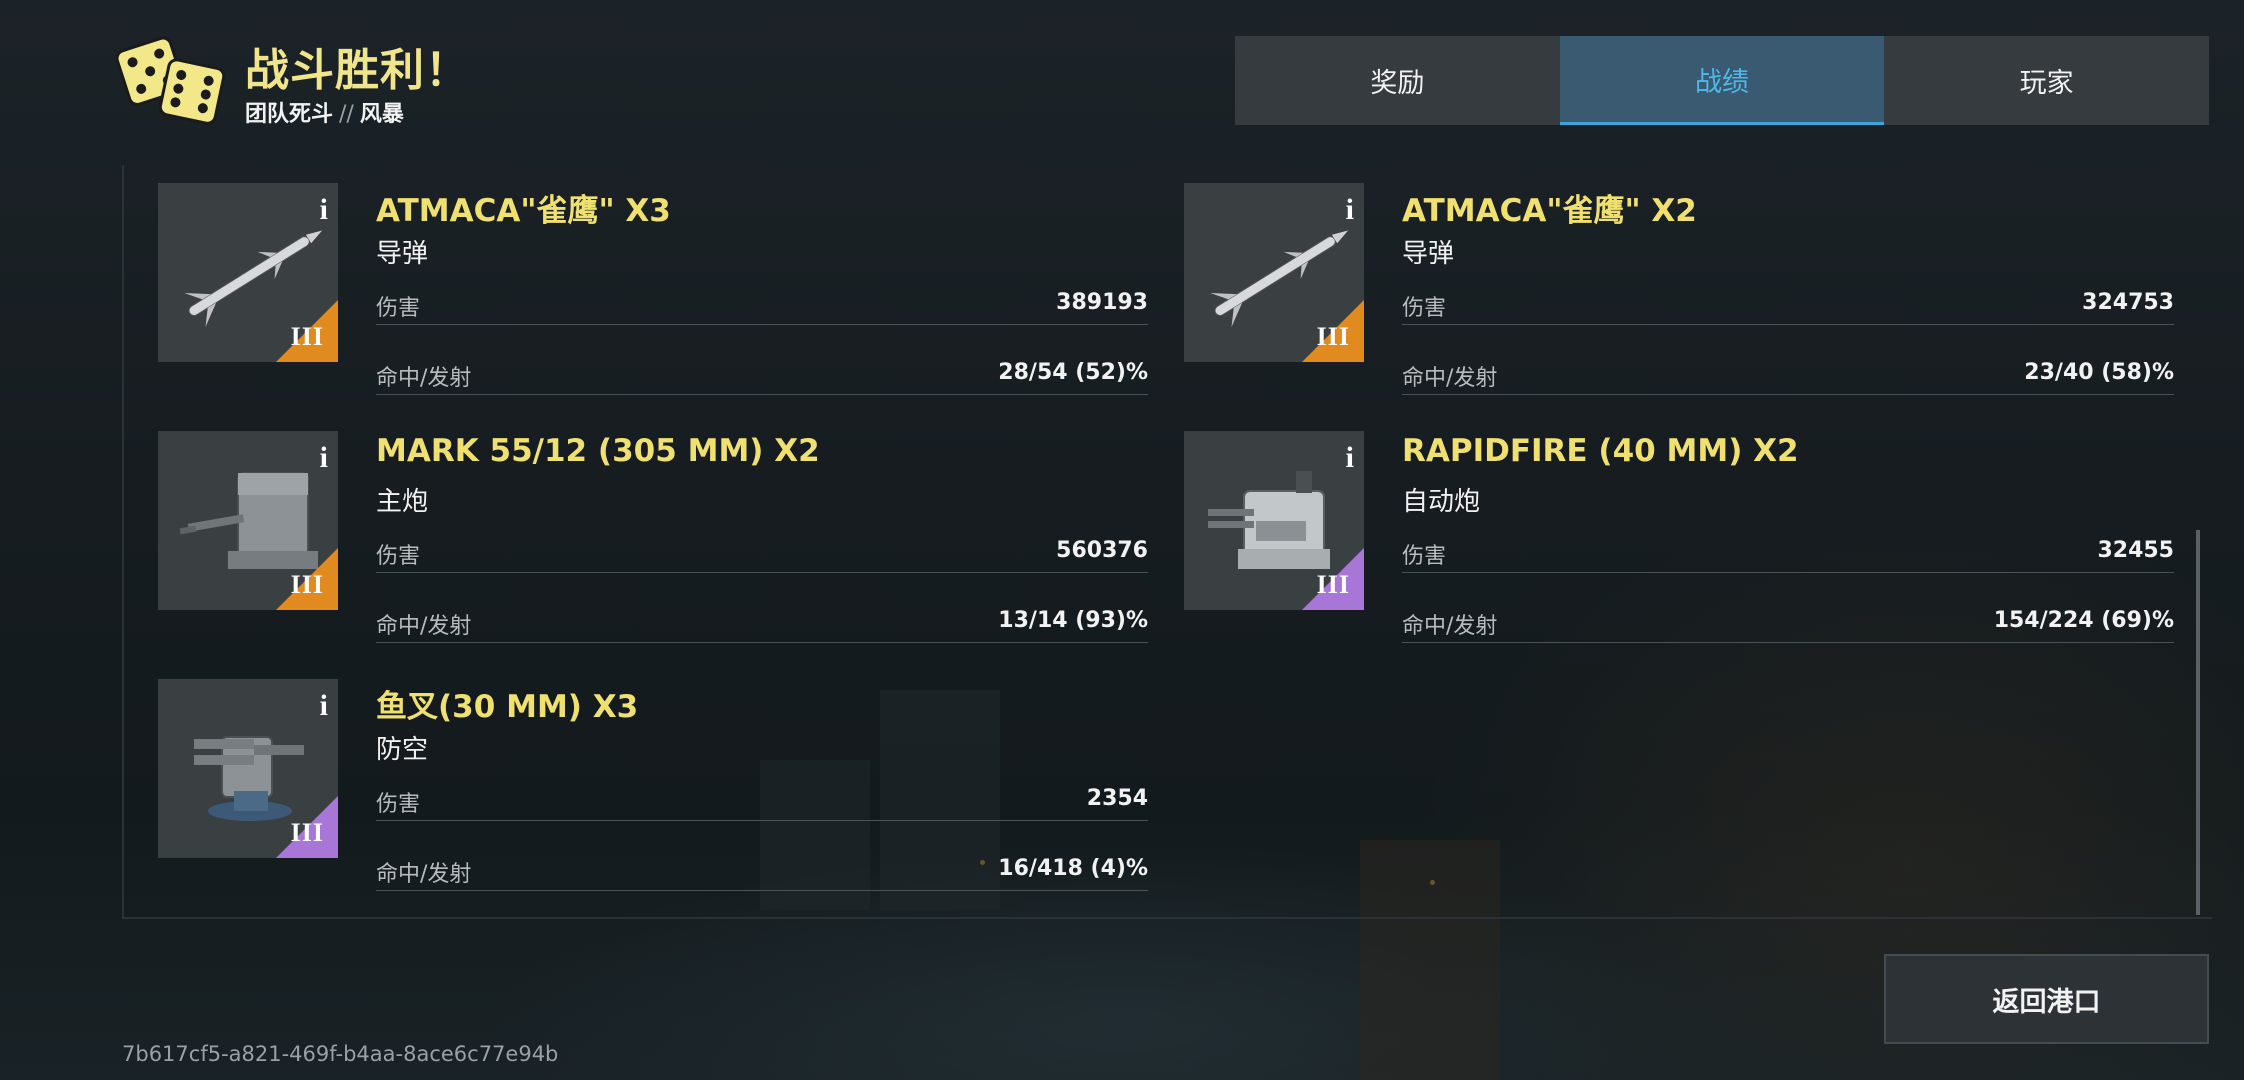 Image resolution: width=2244 pixels, height=1080 pixels. What do you see at coordinates (1073, 868) in the screenshot?
I see `accuracy-value: 16/418 (4)%` at bounding box center [1073, 868].